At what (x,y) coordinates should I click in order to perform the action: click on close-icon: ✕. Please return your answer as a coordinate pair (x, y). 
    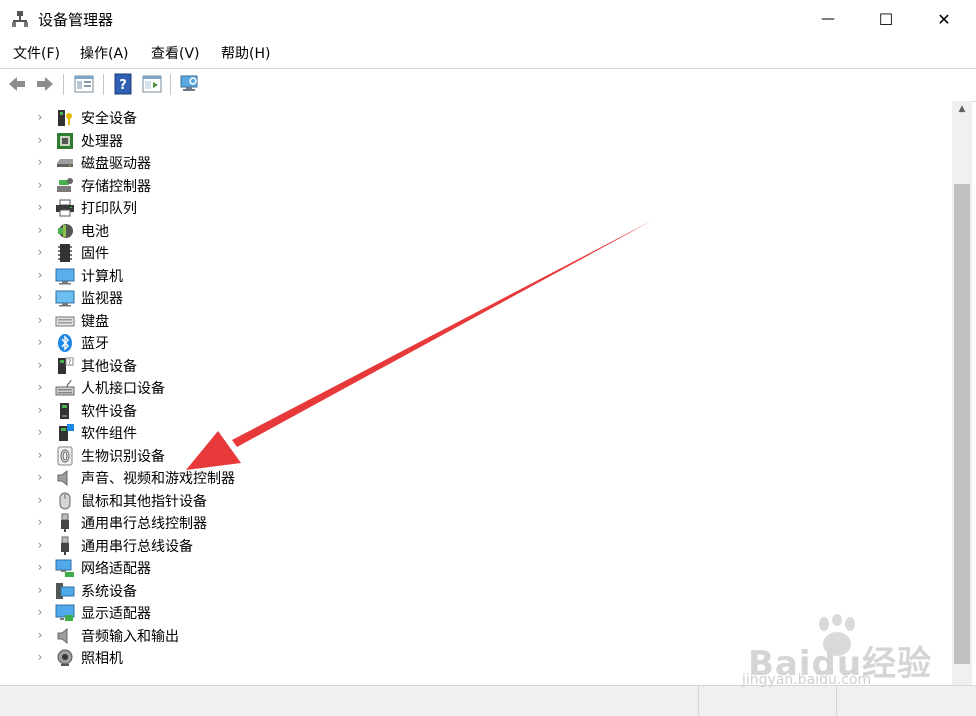
    Looking at the image, I should click on (944, 19).